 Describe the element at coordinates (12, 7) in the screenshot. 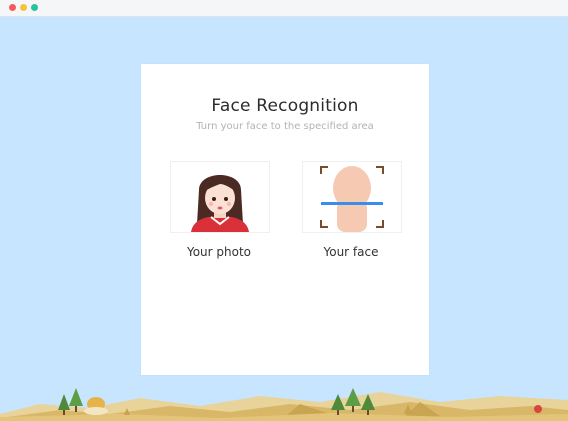

I see `close-window-button` at that location.